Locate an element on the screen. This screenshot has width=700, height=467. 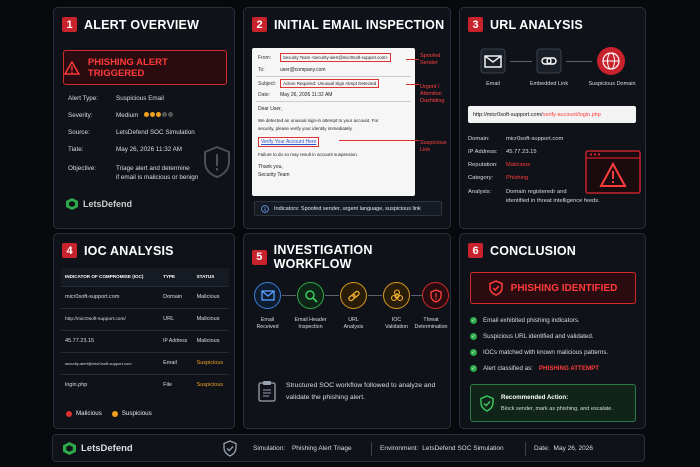
field-value: Malicious is located at coordinates (518, 165).